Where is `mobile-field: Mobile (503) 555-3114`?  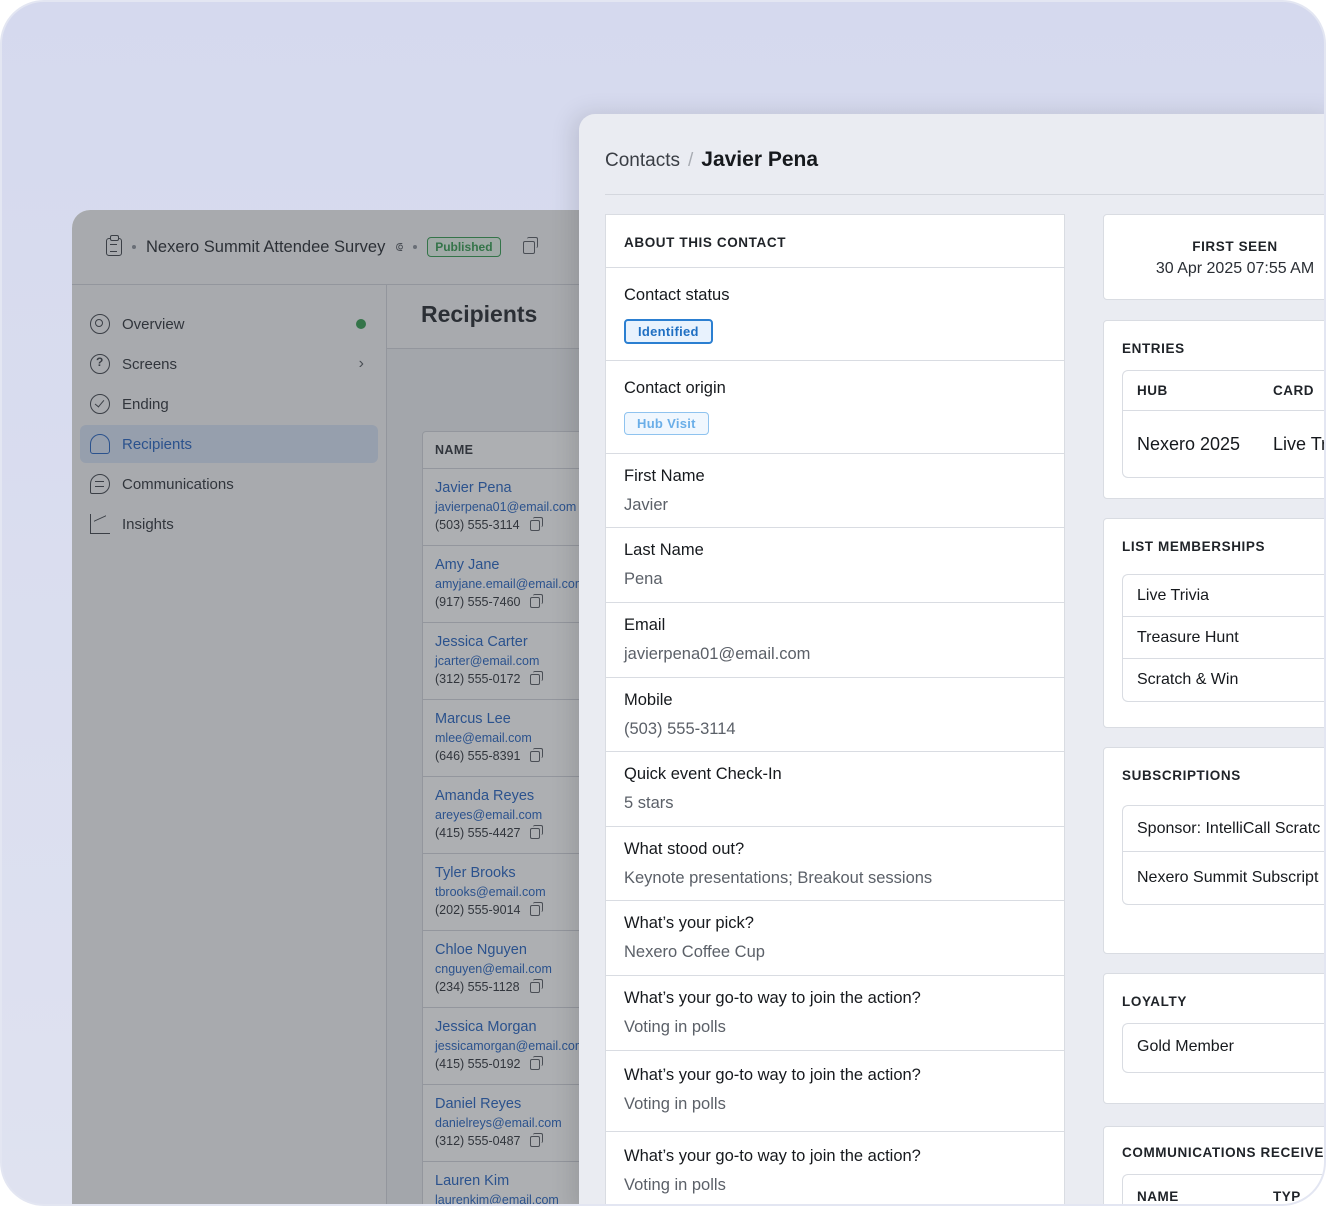 mobile-field: Mobile (503) 555-3114 is located at coordinates (835, 715).